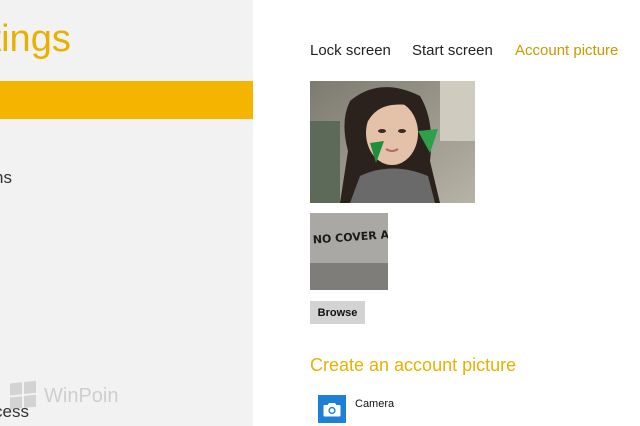  What do you see at coordinates (81, 395) in the screenshot?
I see `watermark-text: WinPoin` at bounding box center [81, 395].